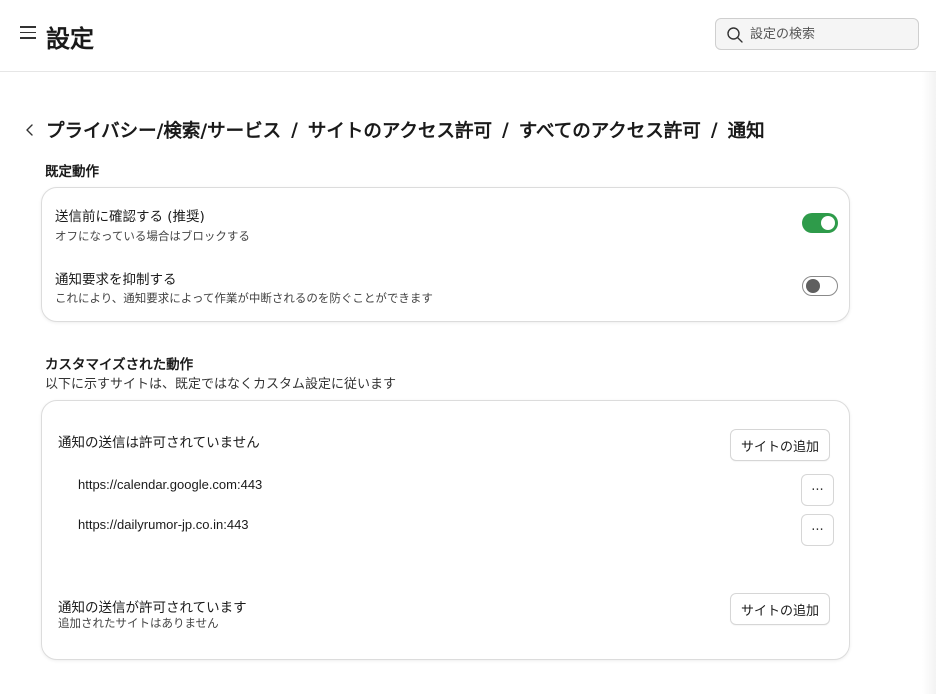 The height and width of the screenshot is (694, 936). I want to click on custom-behavior-subheading: 以下に示すサイトは、既定ではなくカスタム設定に従います, so click(221, 384).